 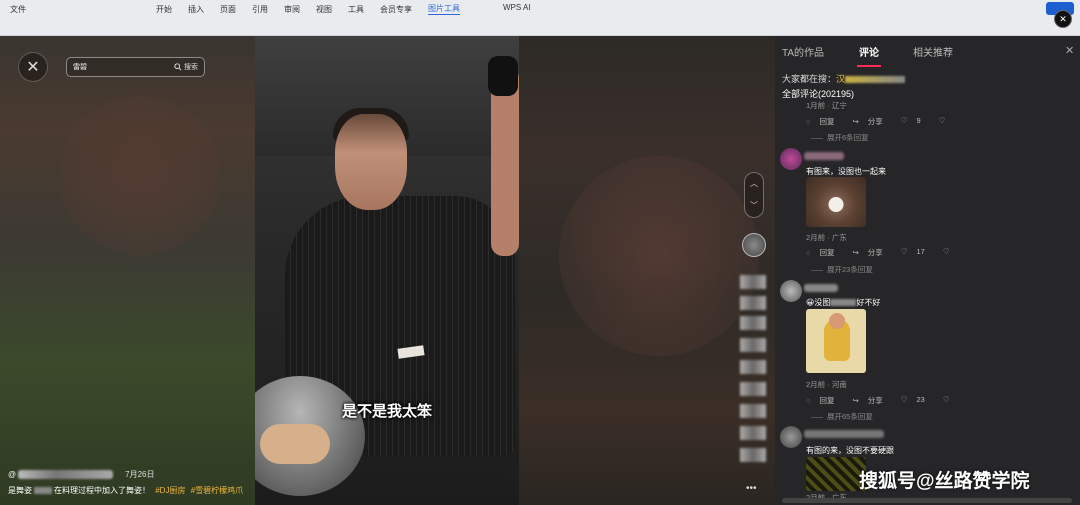 I want to click on panel-close-icon: ✕, so click(x=1069, y=50).